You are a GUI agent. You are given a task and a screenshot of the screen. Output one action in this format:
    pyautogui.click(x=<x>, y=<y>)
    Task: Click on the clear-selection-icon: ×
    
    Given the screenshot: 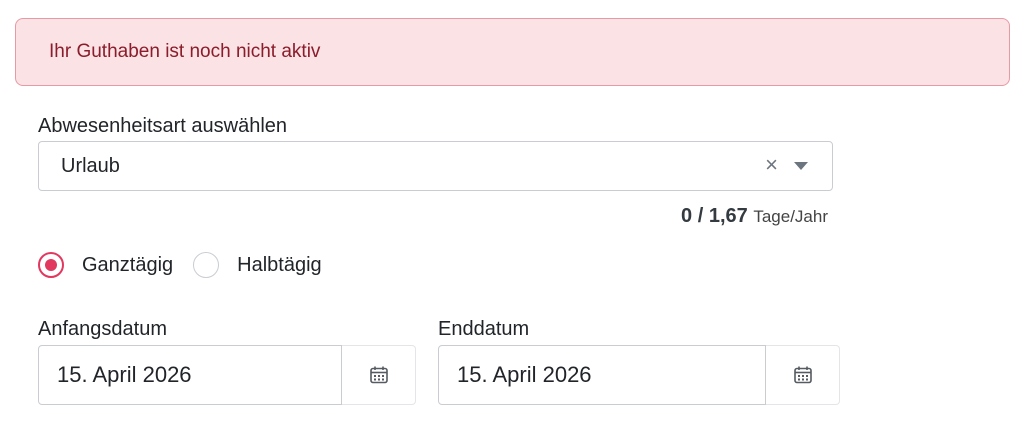 What is the action you would take?
    pyautogui.click(x=771, y=165)
    